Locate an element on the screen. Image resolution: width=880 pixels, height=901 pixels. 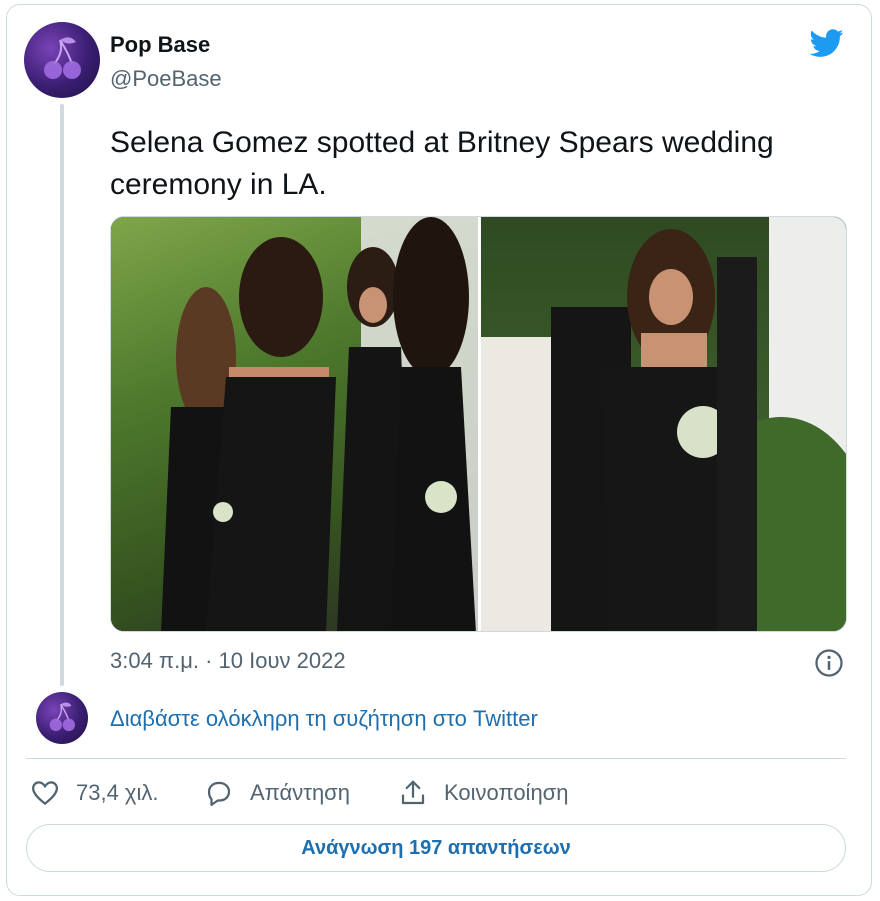
share-button: Κοινοποίηση is located at coordinates (483, 793).